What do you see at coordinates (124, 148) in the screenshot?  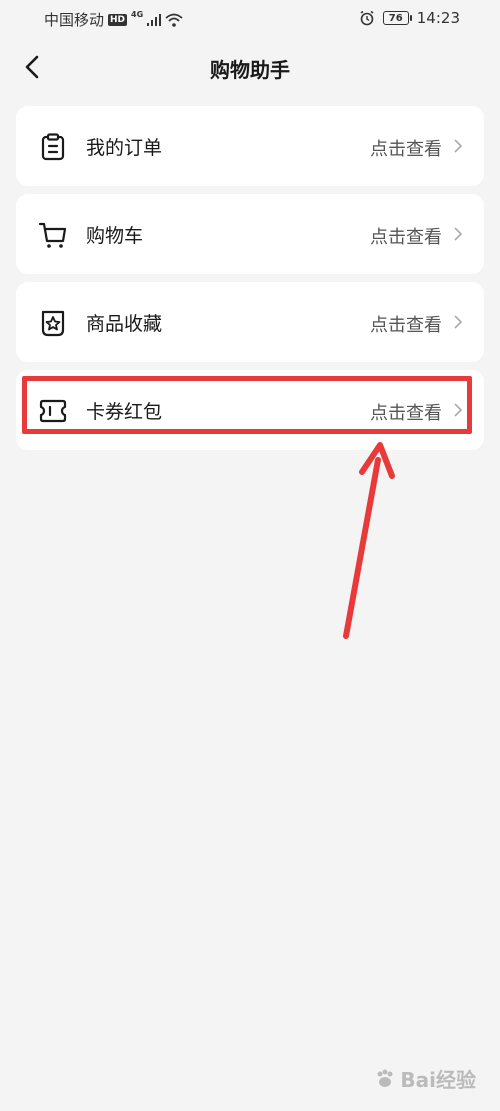 I see `menu-item-label: 我的订单` at bounding box center [124, 148].